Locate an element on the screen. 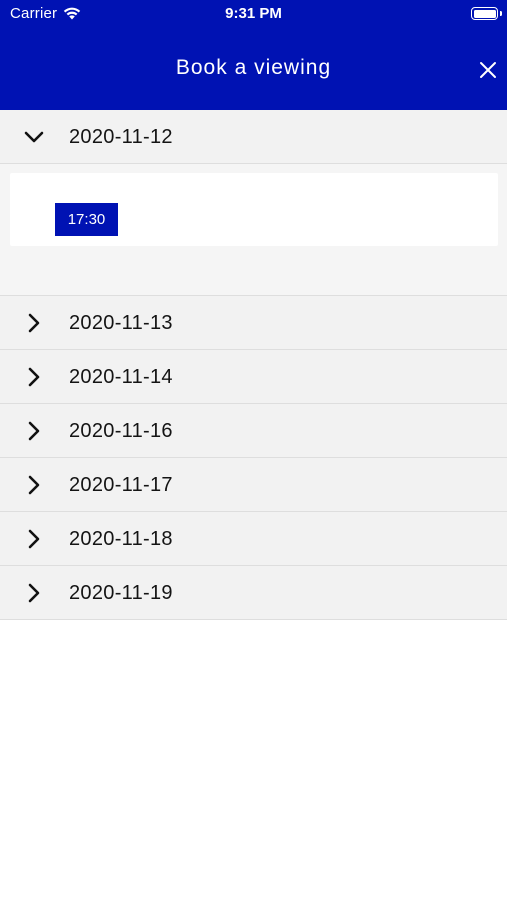  date-row-2020-11-19: 2020-11-19 is located at coordinates (253, 593).